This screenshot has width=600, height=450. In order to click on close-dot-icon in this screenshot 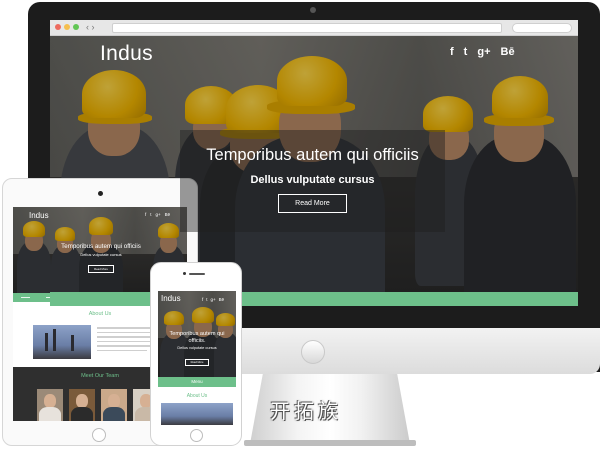, I will do `click(58, 27)`.